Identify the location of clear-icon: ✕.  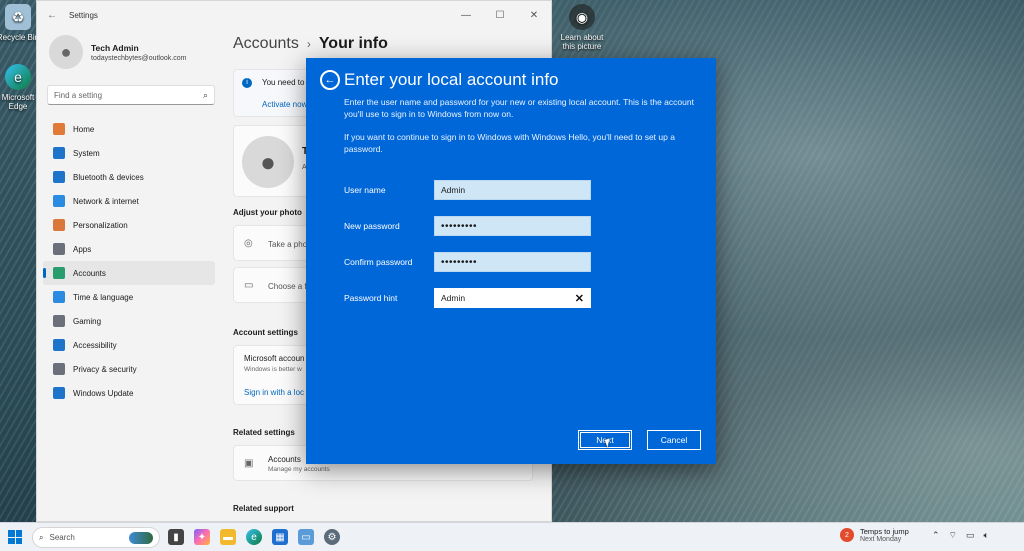
(579, 298).